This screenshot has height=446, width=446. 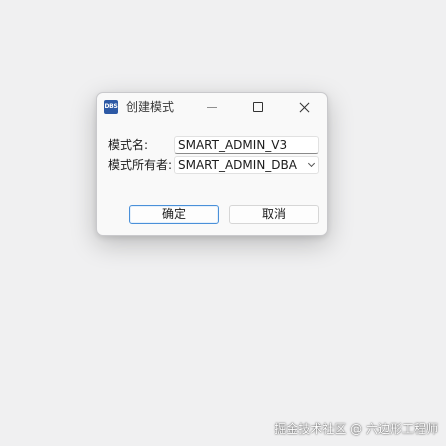 What do you see at coordinates (111, 107) in the screenshot?
I see `app-icon: DBS` at bounding box center [111, 107].